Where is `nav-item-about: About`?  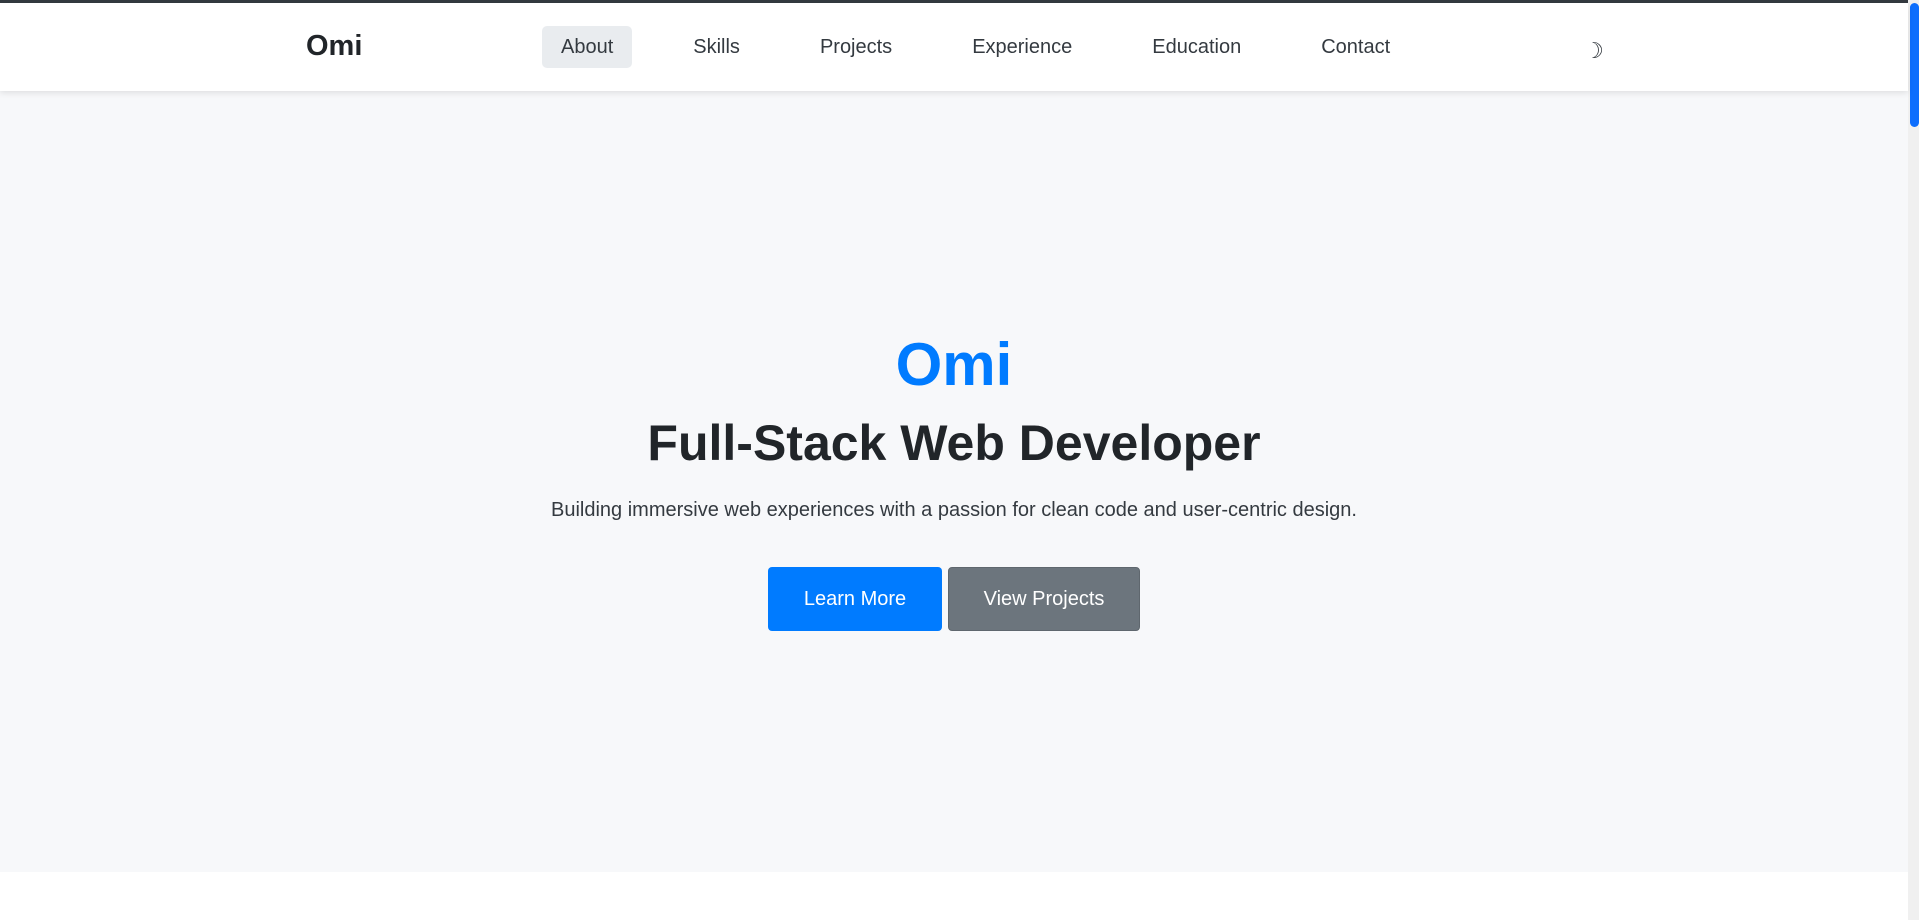
nav-item-about: About is located at coordinates (587, 47).